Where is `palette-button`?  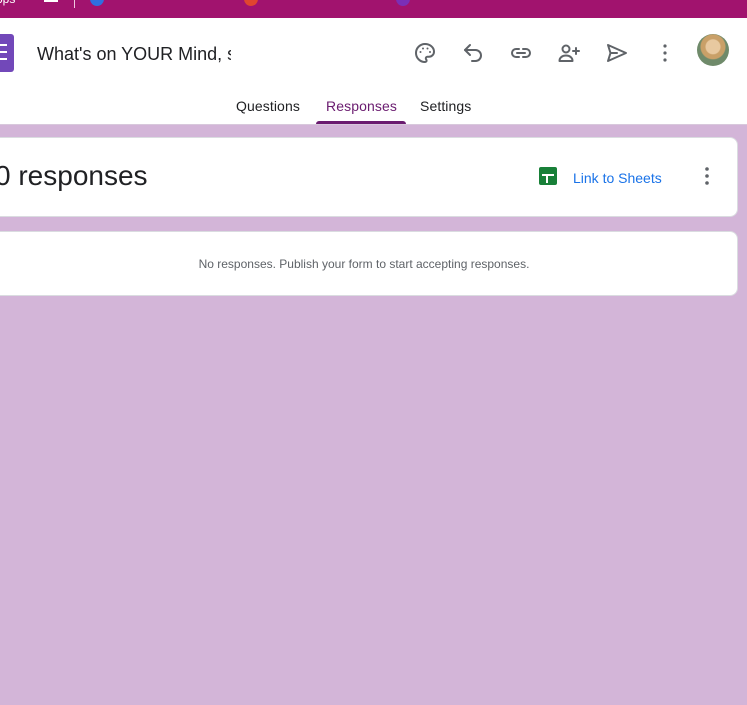 palette-button is located at coordinates (425, 53).